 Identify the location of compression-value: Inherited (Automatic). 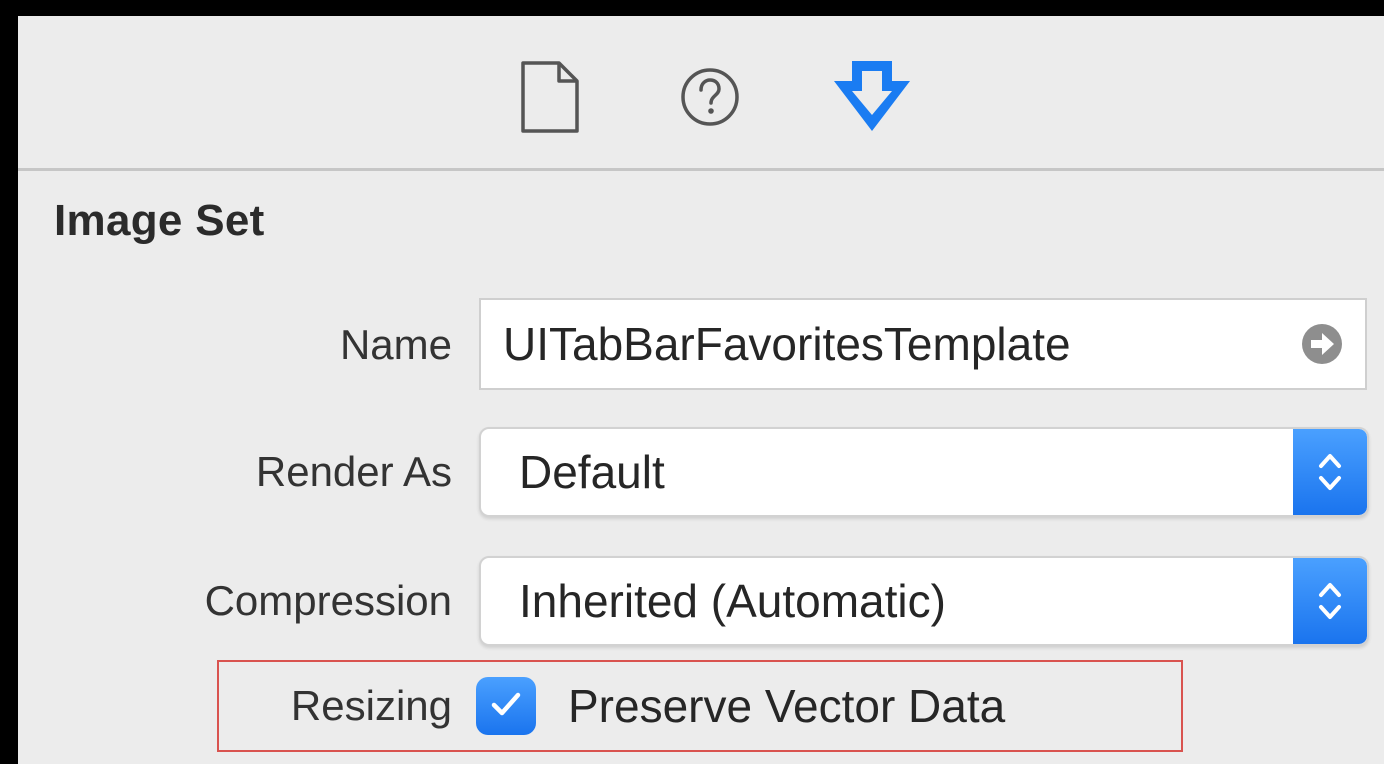
(732, 601).